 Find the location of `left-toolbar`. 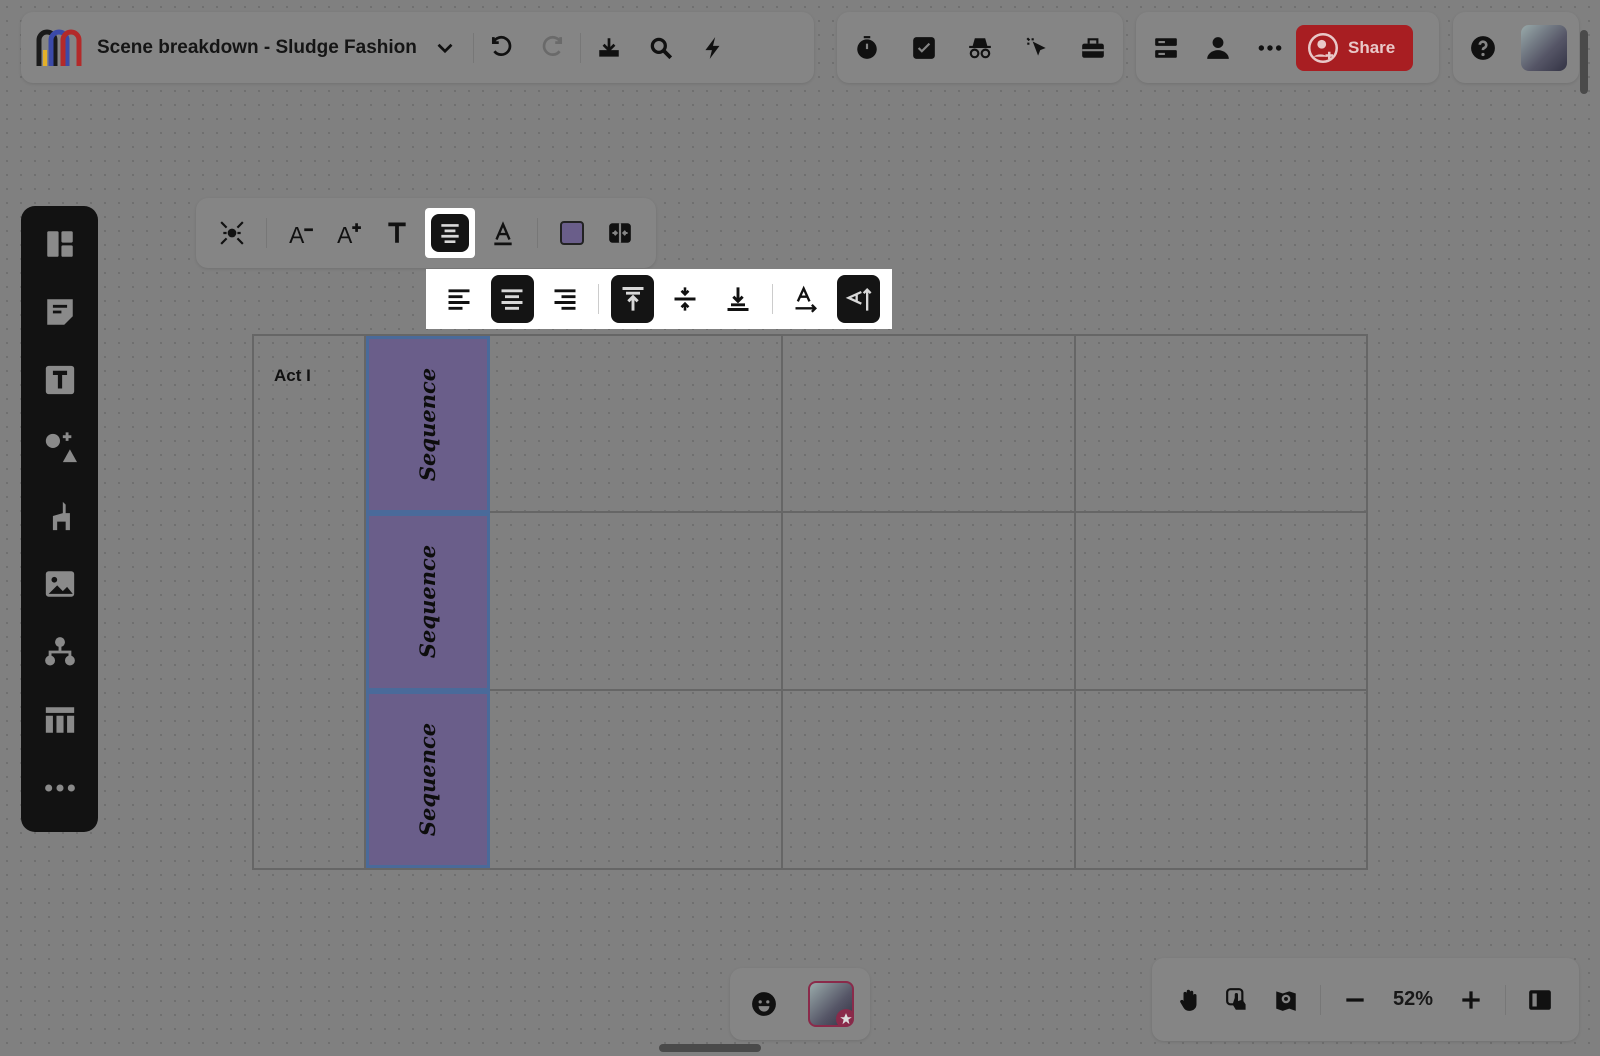

left-toolbar is located at coordinates (59, 519).